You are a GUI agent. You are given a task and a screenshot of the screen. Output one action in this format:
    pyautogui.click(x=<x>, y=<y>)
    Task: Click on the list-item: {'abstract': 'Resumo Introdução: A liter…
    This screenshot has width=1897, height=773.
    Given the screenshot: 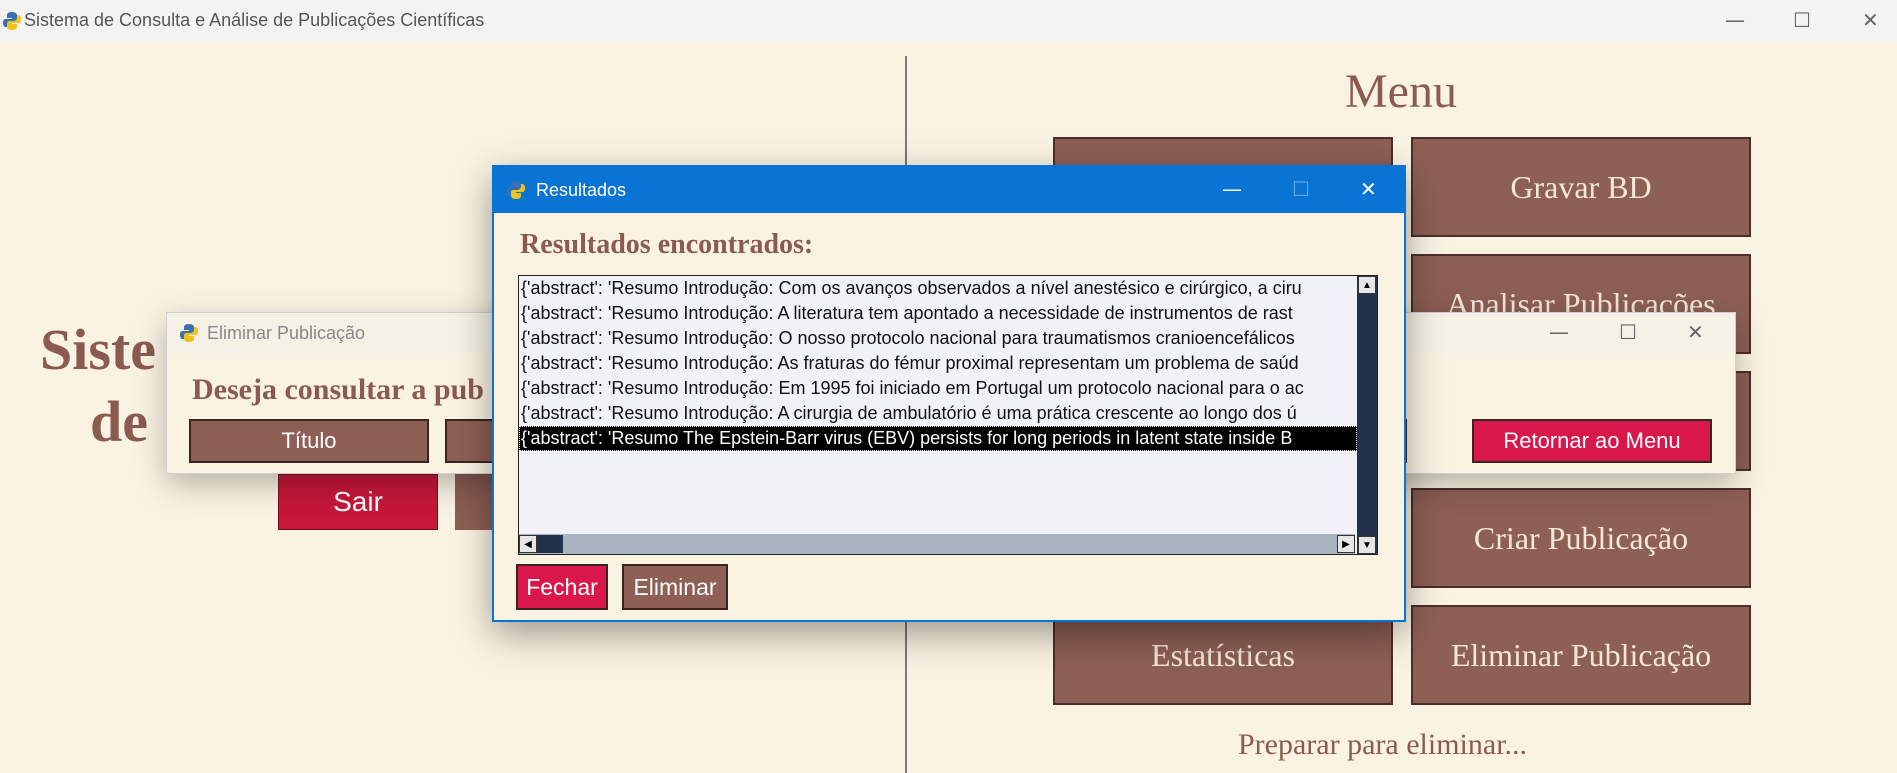 What is the action you would take?
    pyautogui.click(x=938, y=313)
    